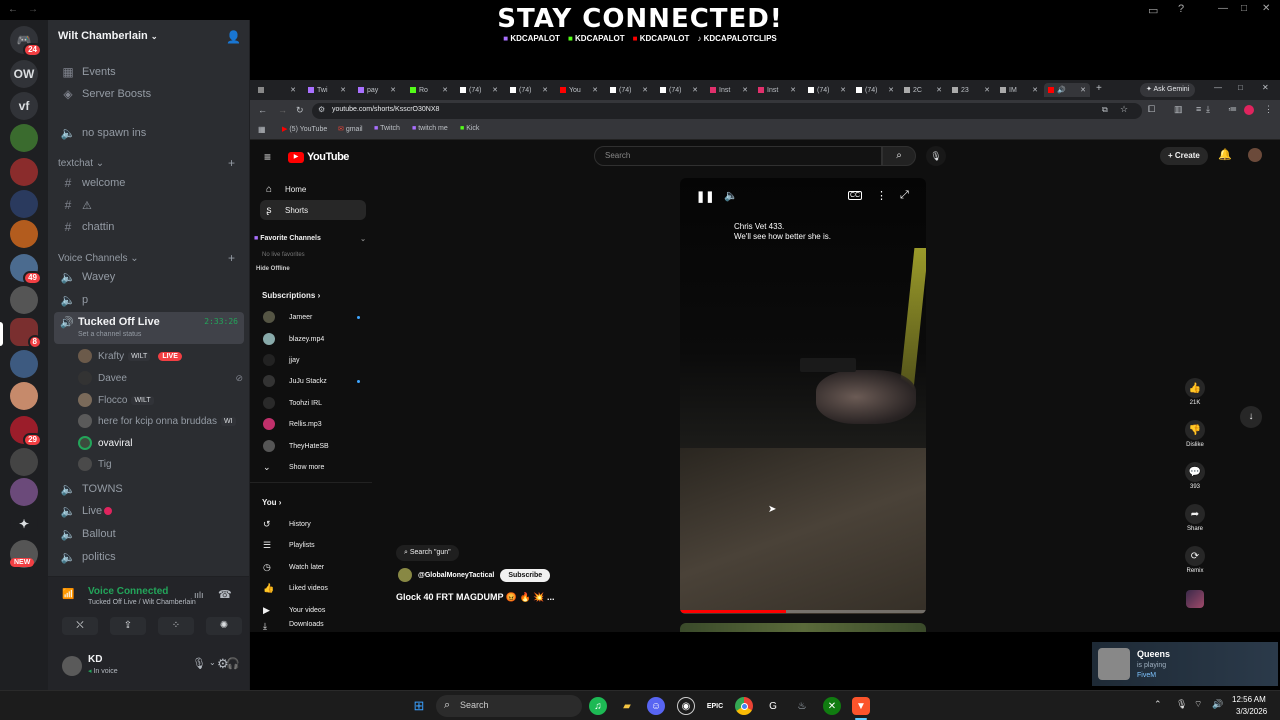 The height and width of the screenshot is (720, 1280). I want to click on extensions-icon: ⧠, so click(1151, 109).